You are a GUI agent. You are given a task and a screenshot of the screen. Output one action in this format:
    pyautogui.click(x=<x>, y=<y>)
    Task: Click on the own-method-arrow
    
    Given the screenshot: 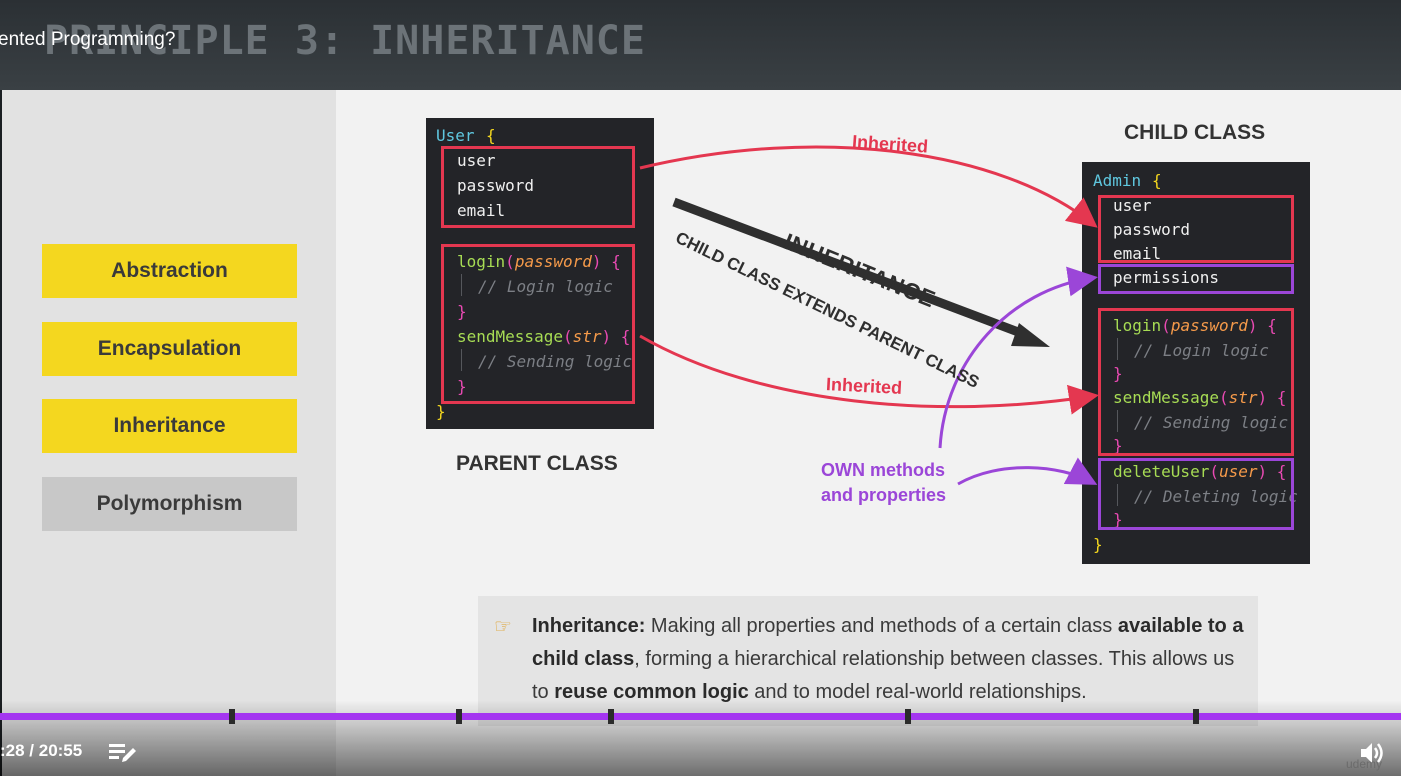 What is the action you would take?
    pyautogui.click(x=1027, y=471)
    